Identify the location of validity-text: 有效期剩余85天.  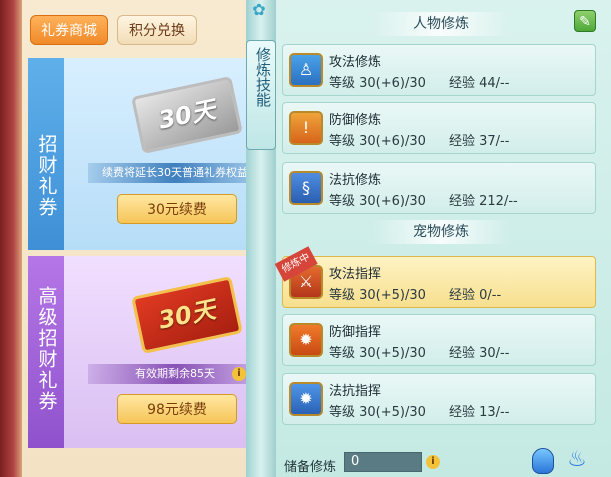
(175, 373).